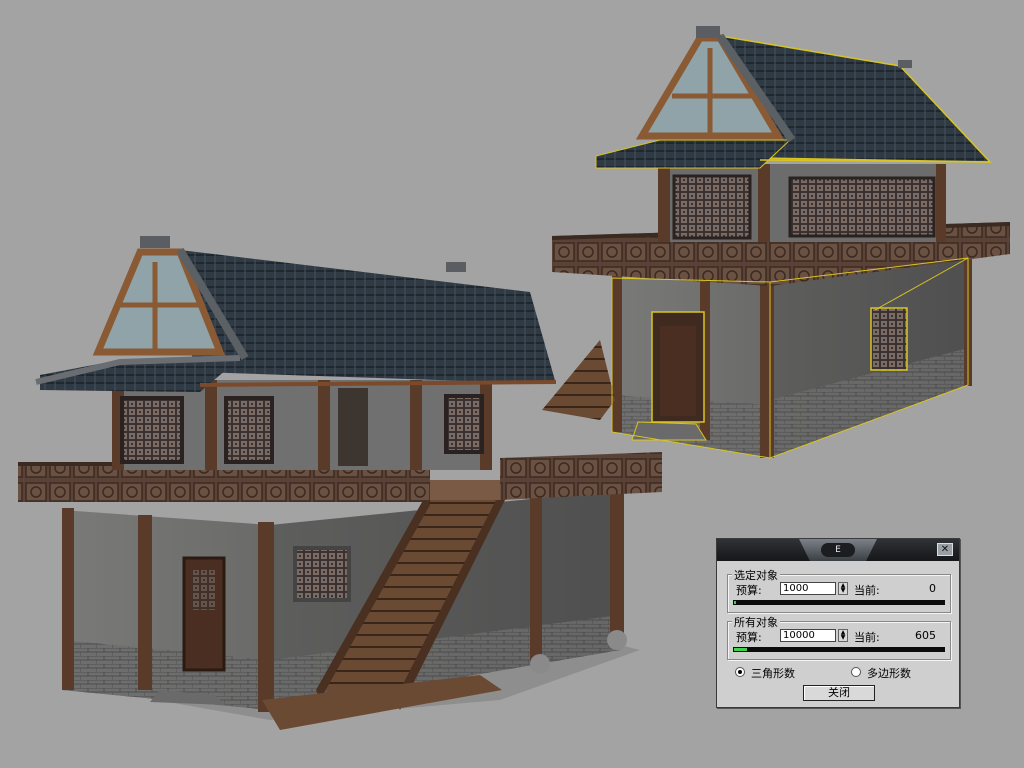 This screenshot has height=768, width=1024. What do you see at coordinates (740, 649) in the screenshot?
I see `all-progress-fill` at bounding box center [740, 649].